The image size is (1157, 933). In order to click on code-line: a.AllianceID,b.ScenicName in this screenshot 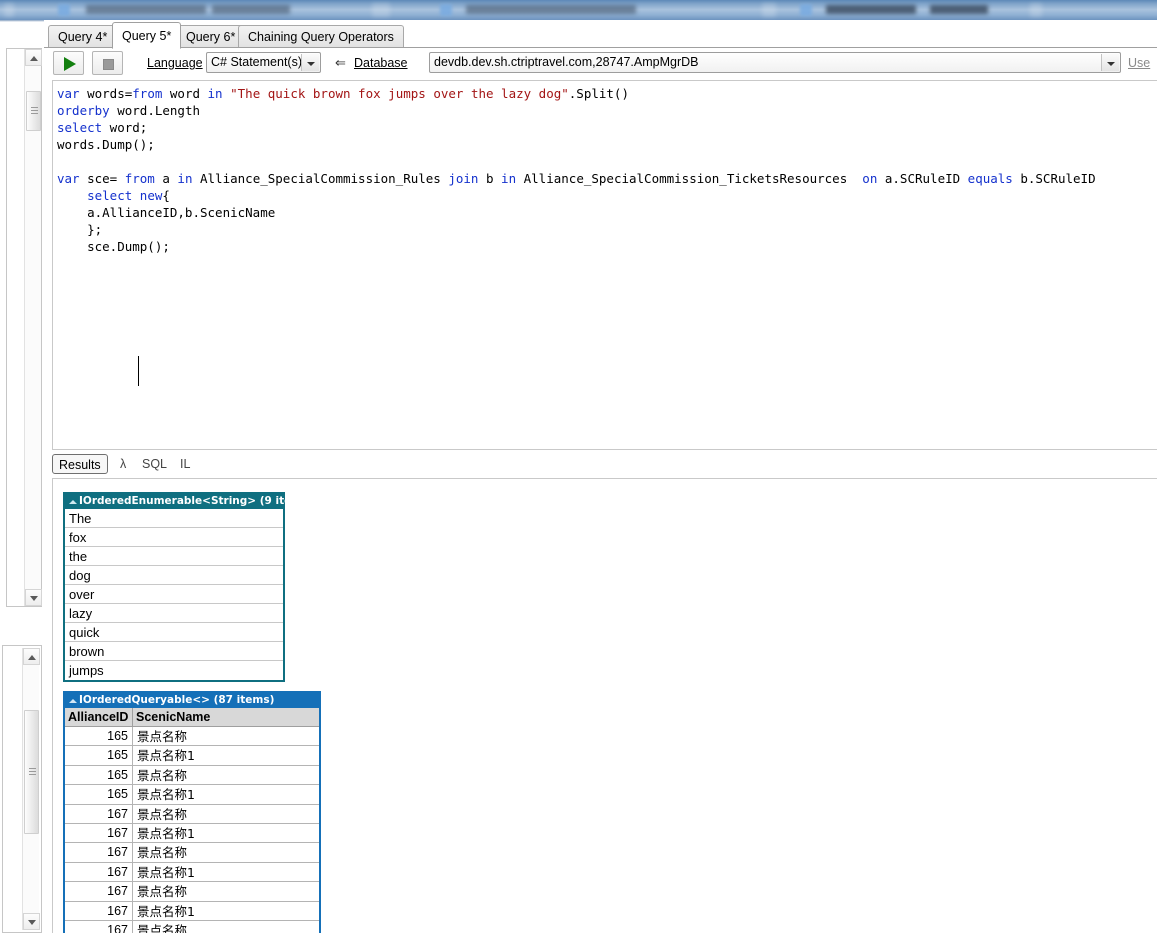, I will do `click(576, 212)`.